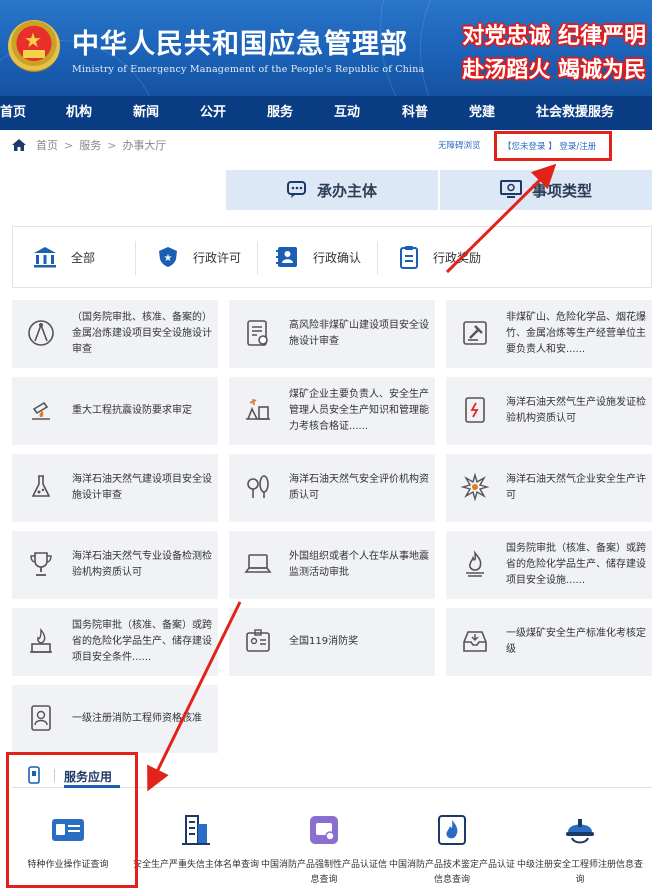  I want to click on tab-item-type-label: 事项类型, so click(561, 190).